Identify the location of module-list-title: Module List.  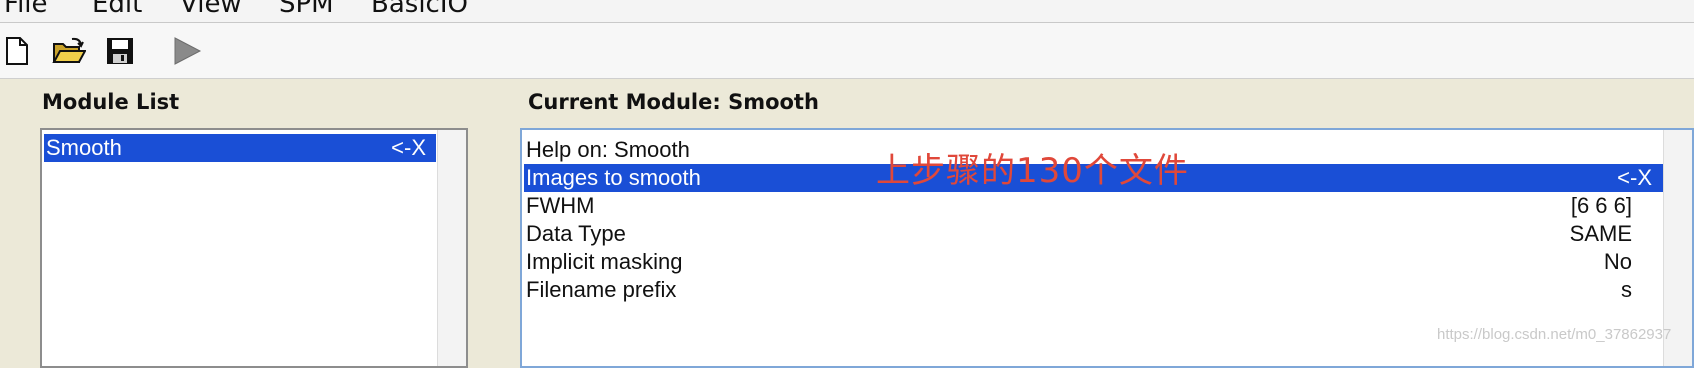
(111, 102).